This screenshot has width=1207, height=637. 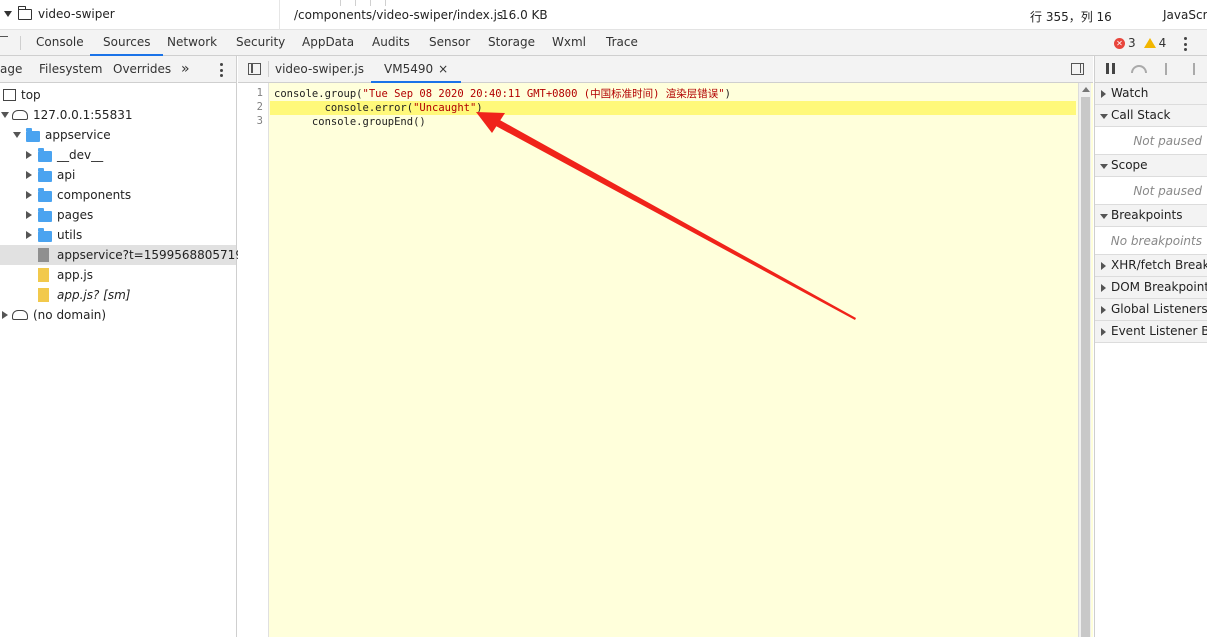 What do you see at coordinates (260, 107) in the screenshot?
I see `line-number: 2` at bounding box center [260, 107].